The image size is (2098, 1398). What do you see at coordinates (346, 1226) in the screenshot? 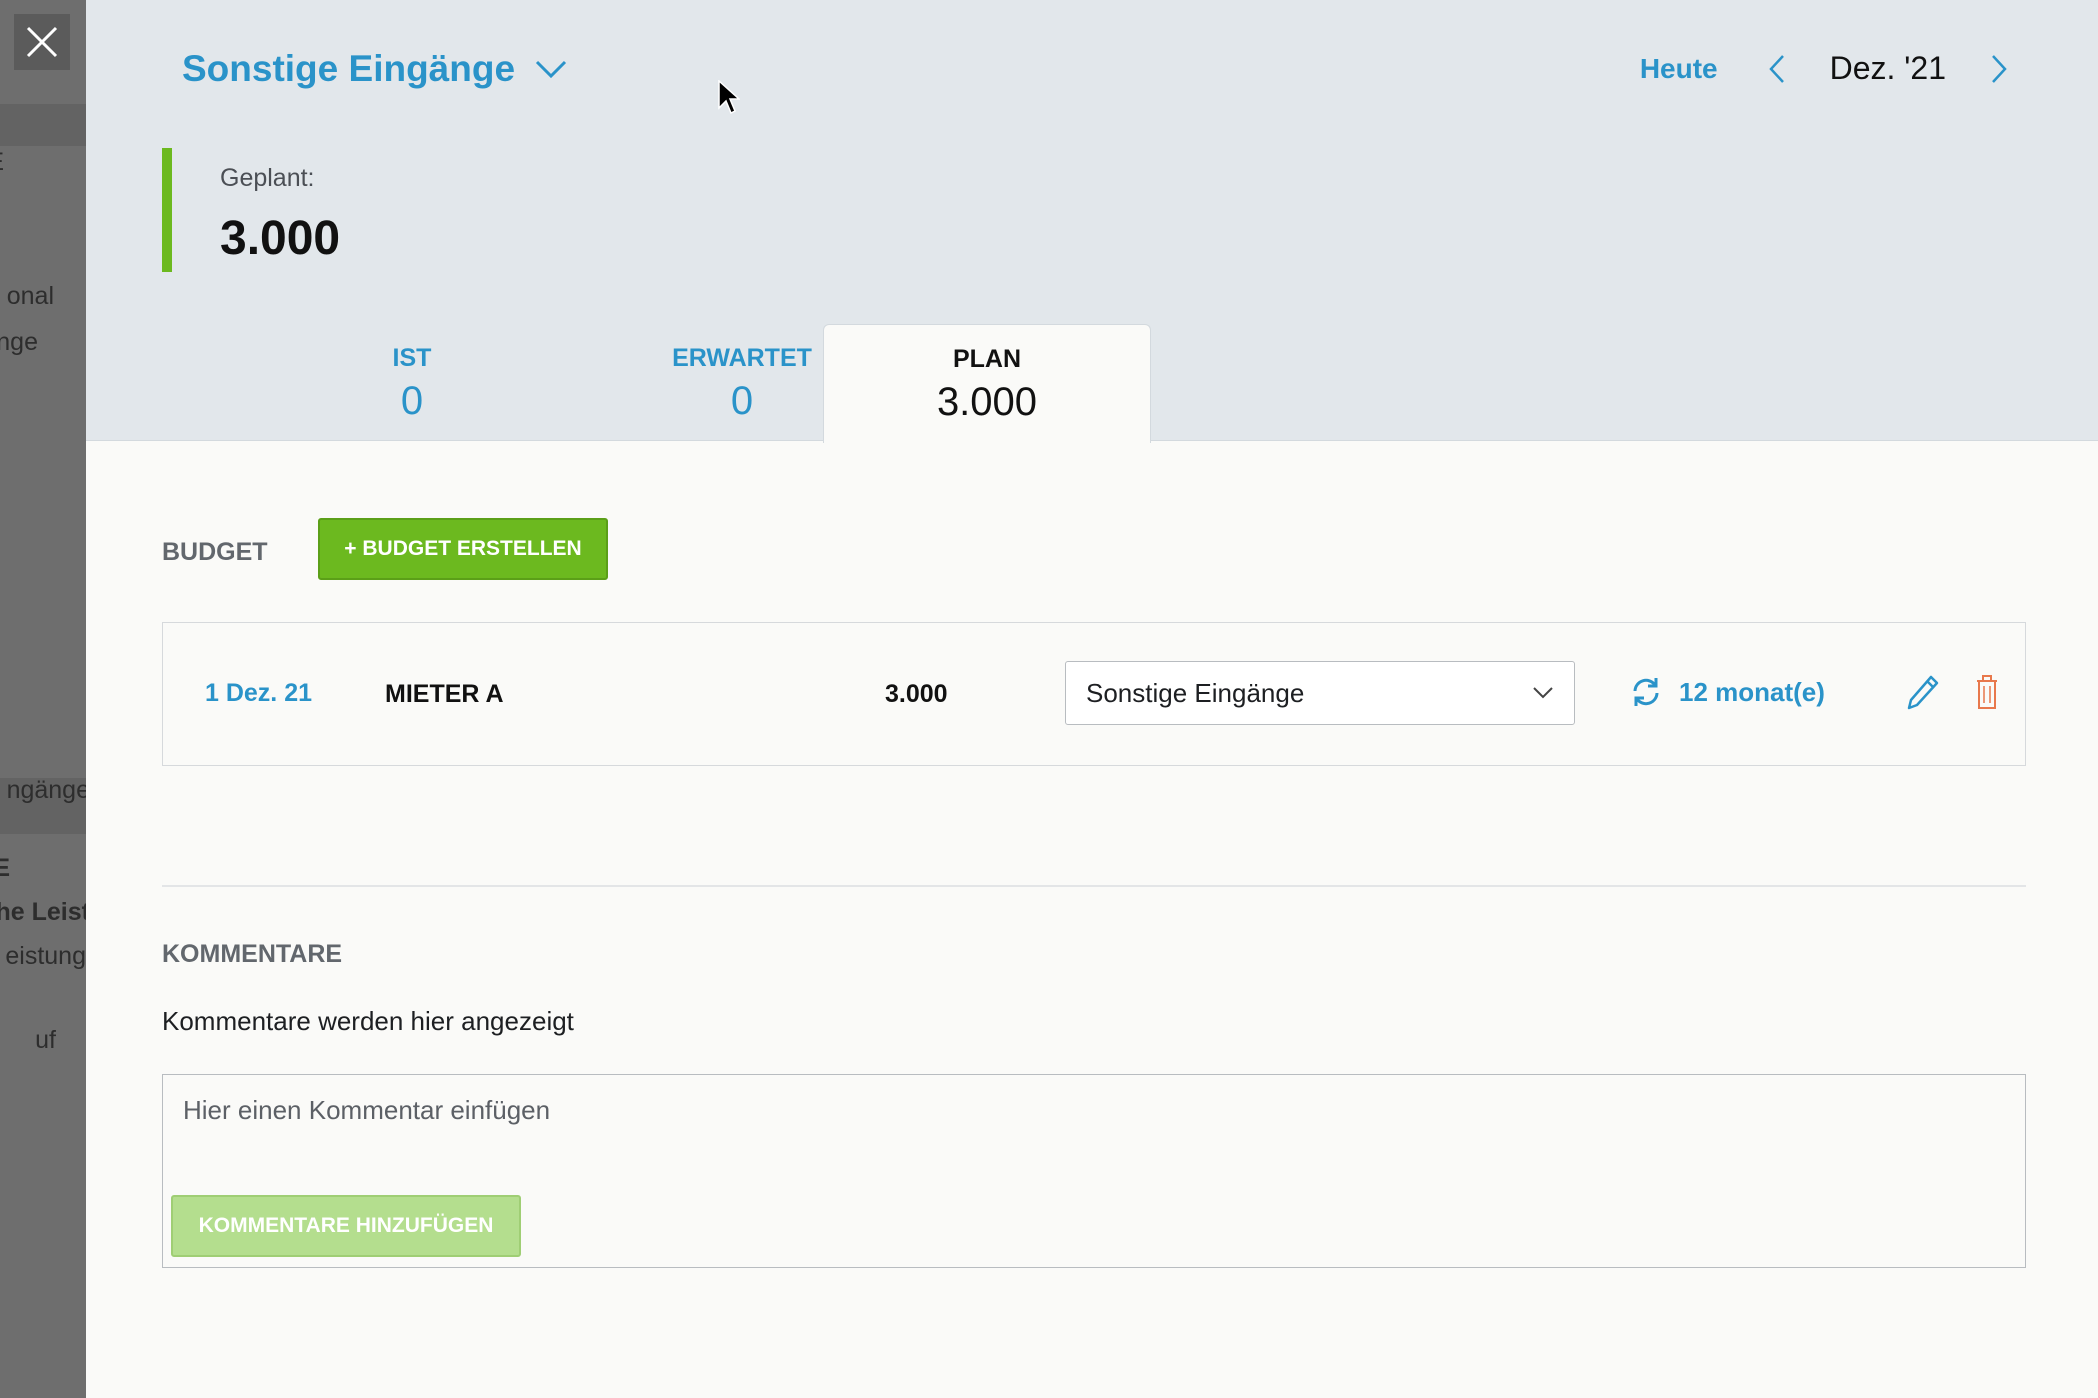
I see `add-comment-button: KOMMENTARE HINZUFÜGEN` at bounding box center [346, 1226].